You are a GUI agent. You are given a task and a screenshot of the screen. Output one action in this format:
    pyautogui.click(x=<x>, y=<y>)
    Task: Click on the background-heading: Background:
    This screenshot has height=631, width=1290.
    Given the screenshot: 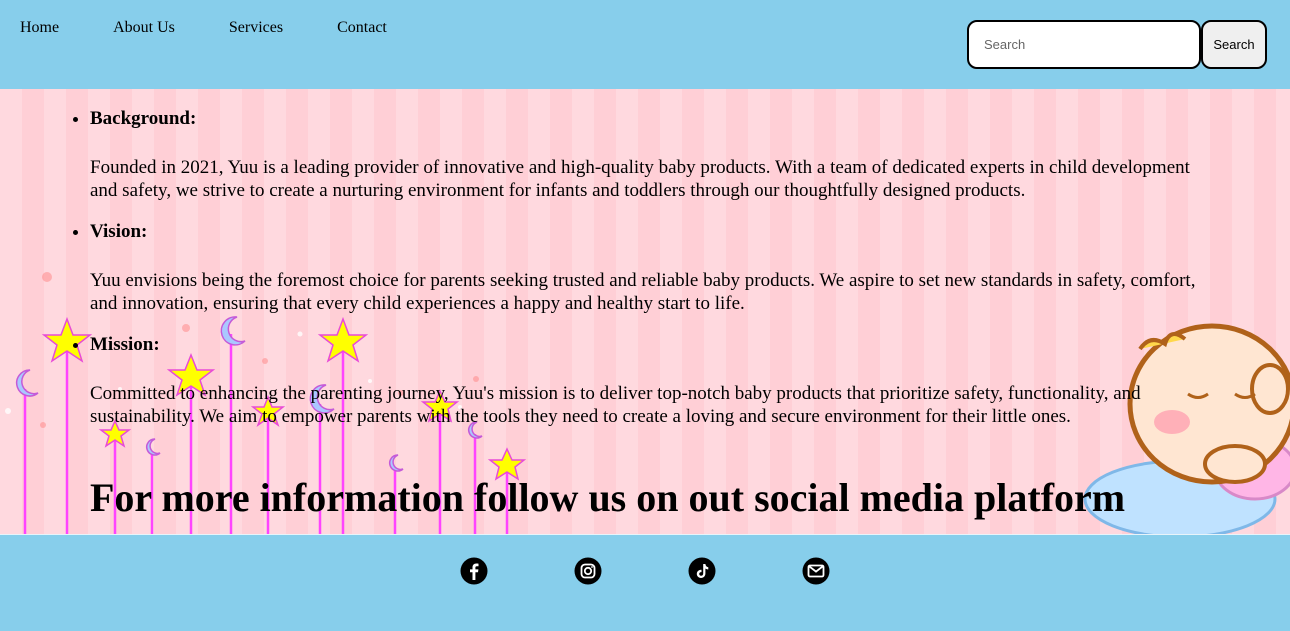 What is the action you would take?
    pyautogui.click(x=143, y=118)
    